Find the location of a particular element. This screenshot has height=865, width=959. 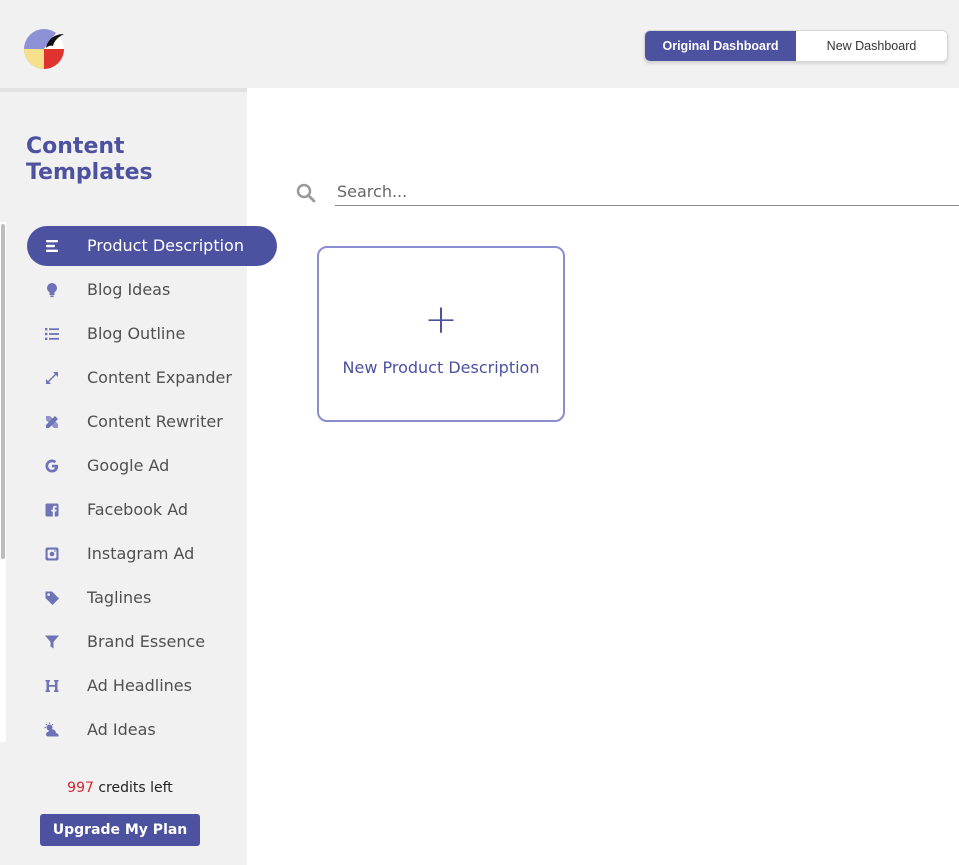

sidebar-item-instagram-ad: Instagram Ad is located at coordinates (152, 554).